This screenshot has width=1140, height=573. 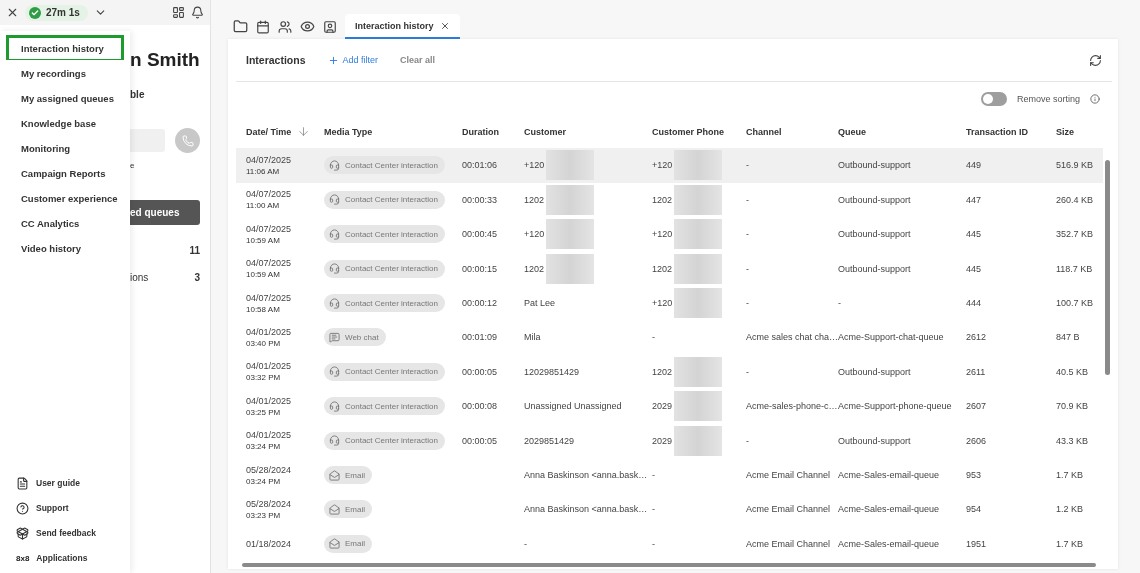 I want to click on table-cell: 260.4 KB, so click(x=1075, y=199).